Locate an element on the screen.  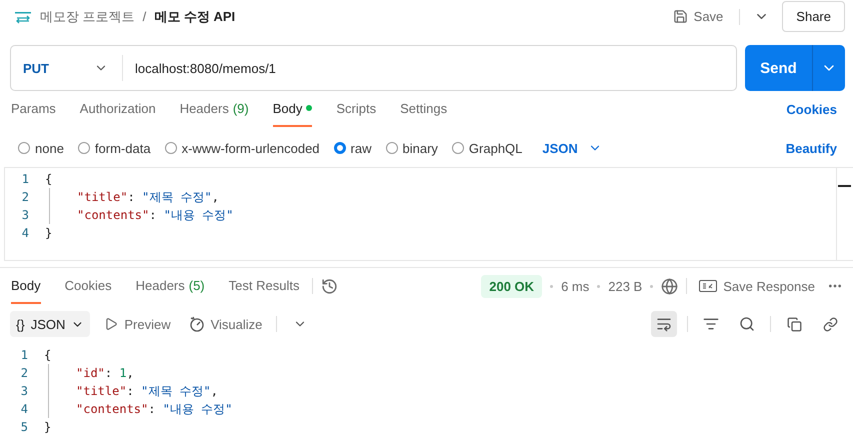
stopwatch-icon is located at coordinates (196, 324).